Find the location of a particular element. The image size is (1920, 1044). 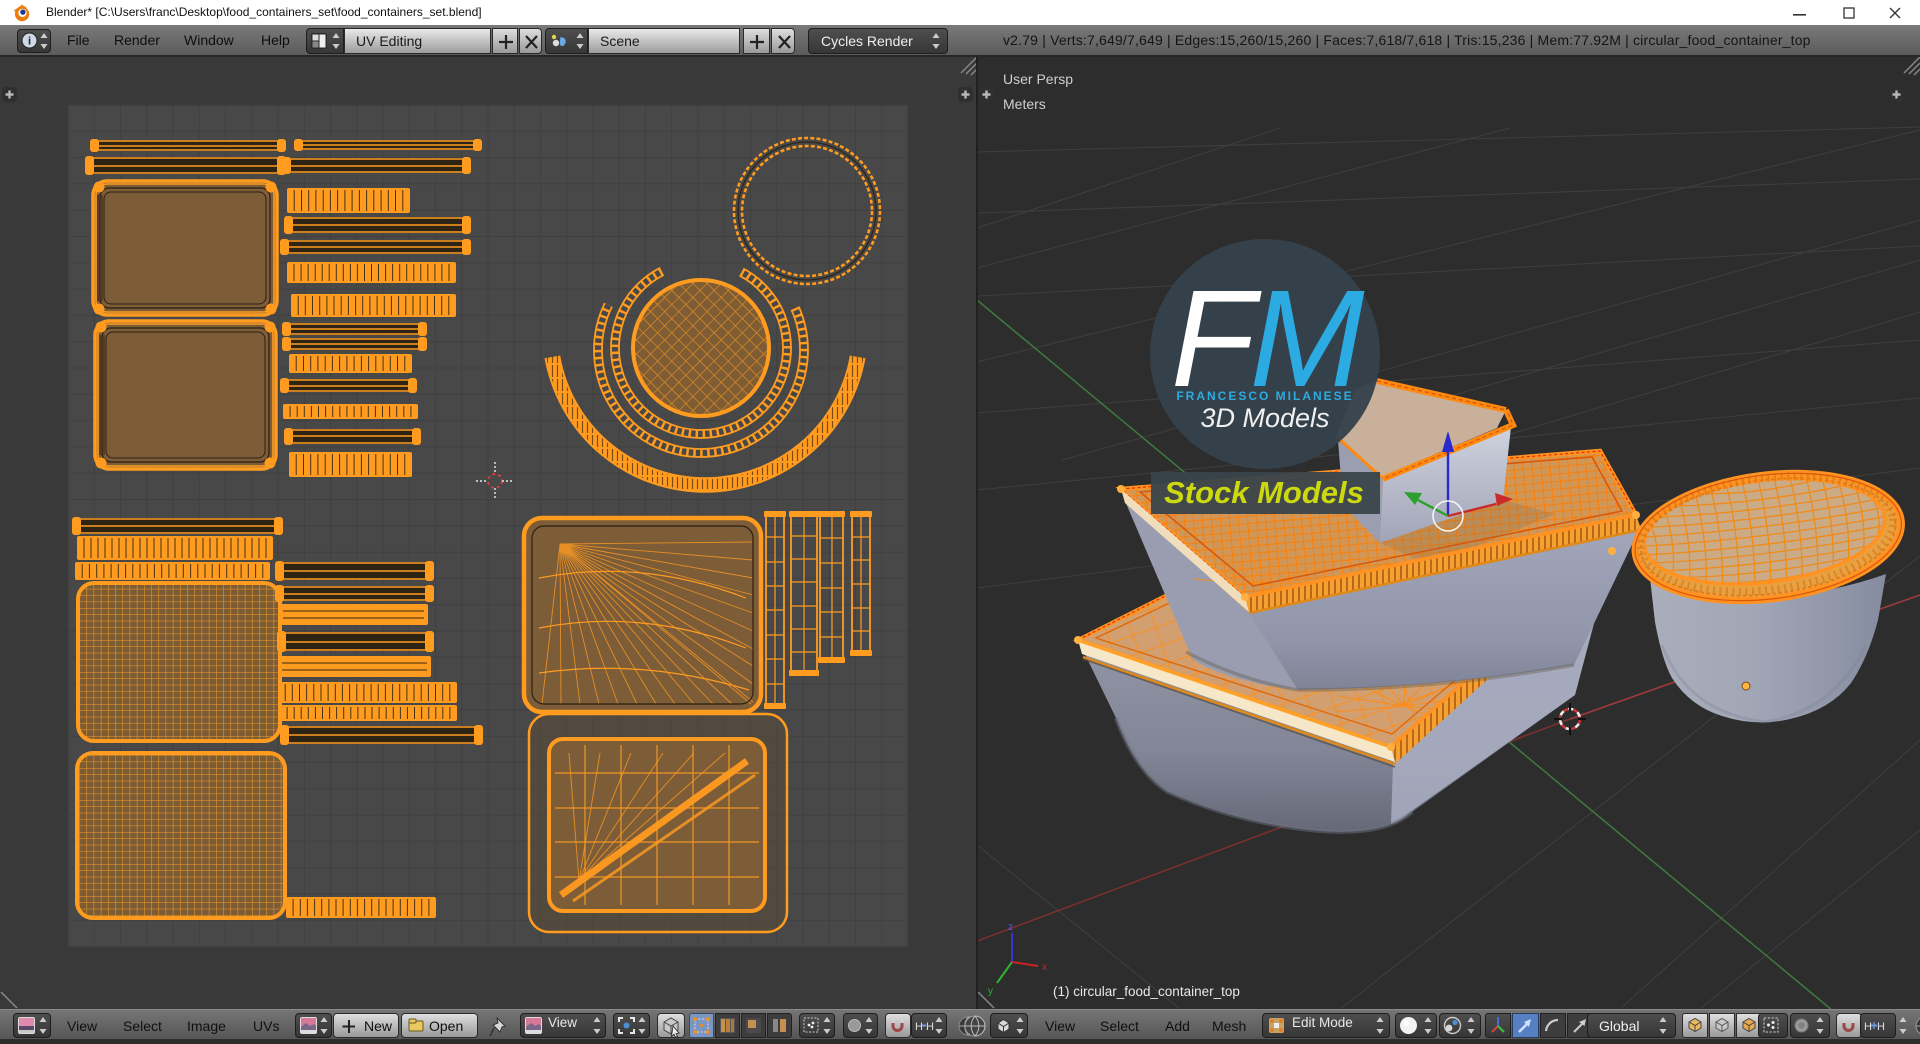

svg-text: User Persp is located at coordinates (1038, 79).